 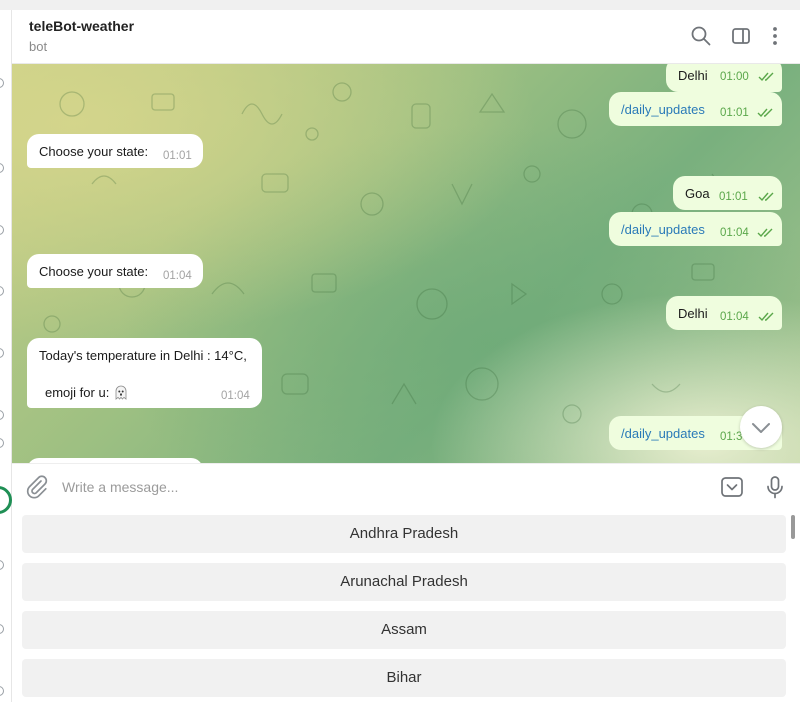 I want to click on keyboard-scrollbar, so click(x=793, y=527).